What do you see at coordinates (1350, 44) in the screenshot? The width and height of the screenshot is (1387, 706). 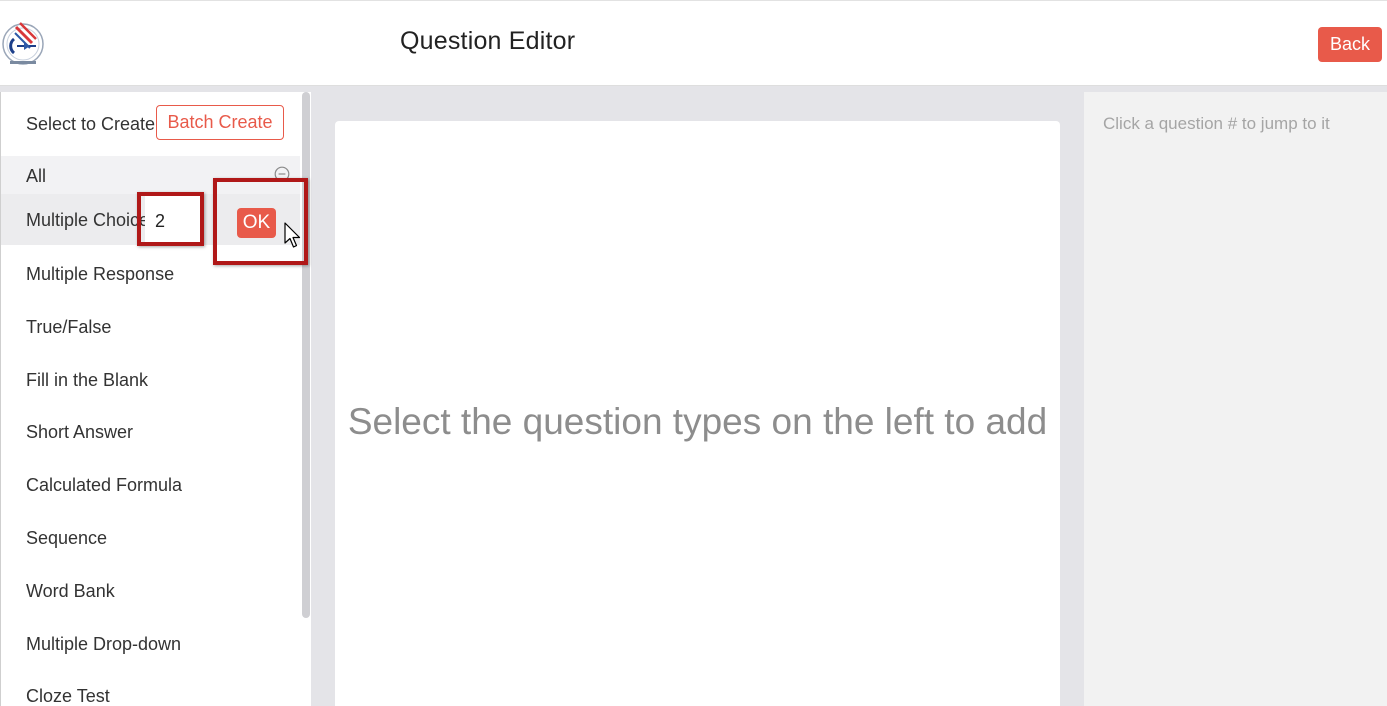 I see `back-button: Back` at bounding box center [1350, 44].